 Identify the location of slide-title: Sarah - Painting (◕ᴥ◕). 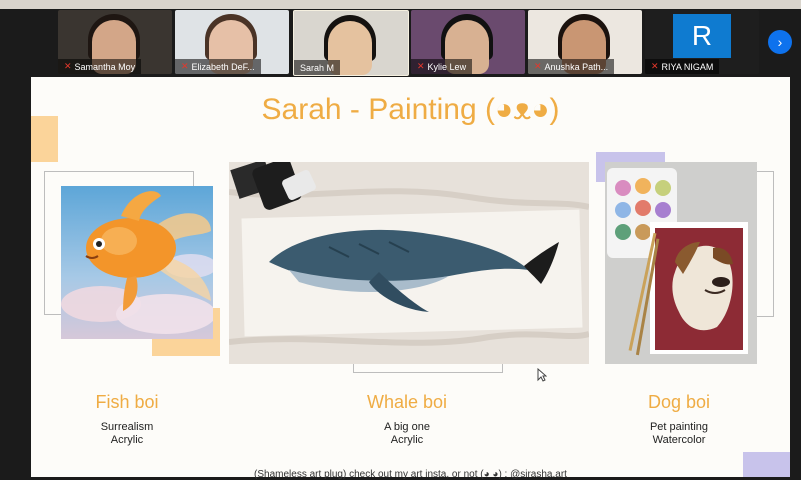
(410, 109).